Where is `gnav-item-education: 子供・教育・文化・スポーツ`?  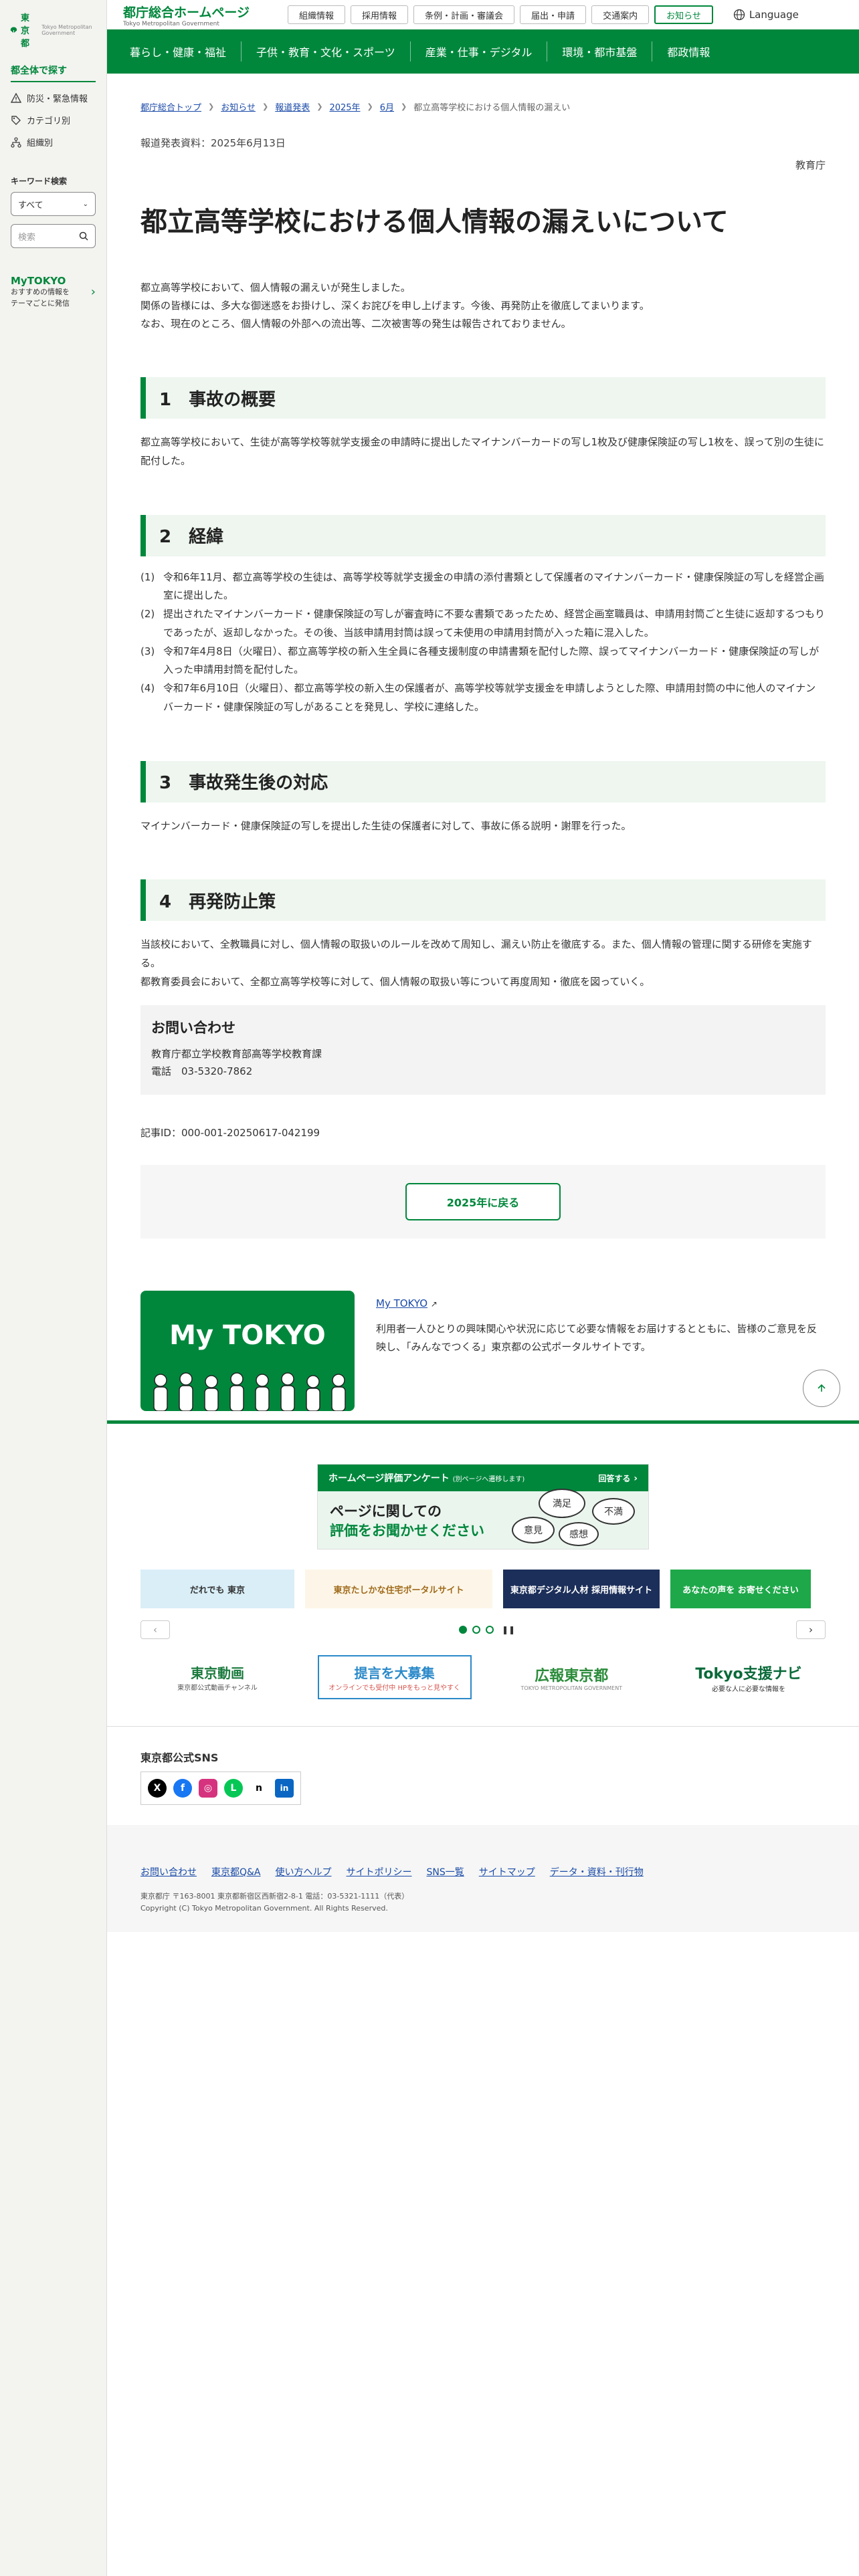
gnav-item-education: 子供・教育・文化・スポーツ is located at coordinates (326, 51).